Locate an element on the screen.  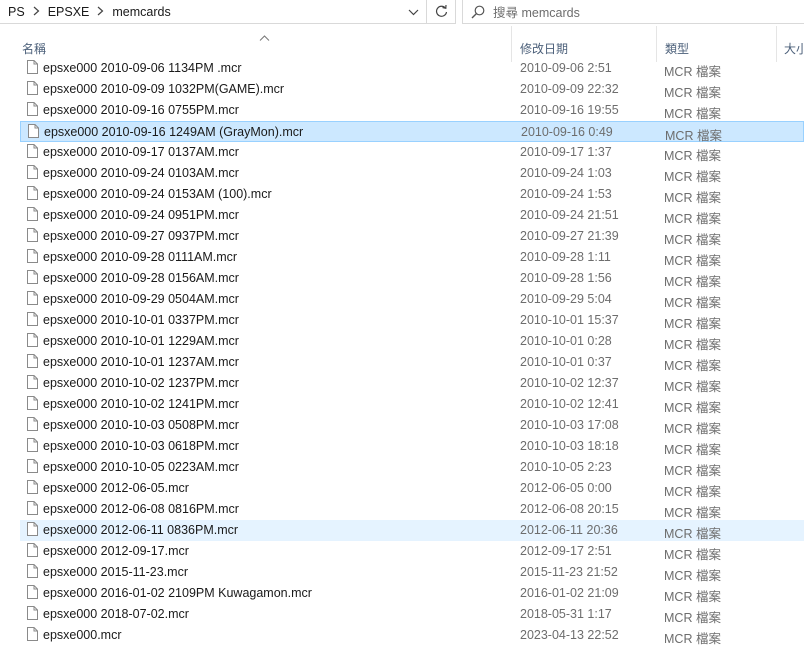
file-name: epsxe000 2016-01-02 2109PM Kuwagamon.mcr is located at coordinates (177, 593).